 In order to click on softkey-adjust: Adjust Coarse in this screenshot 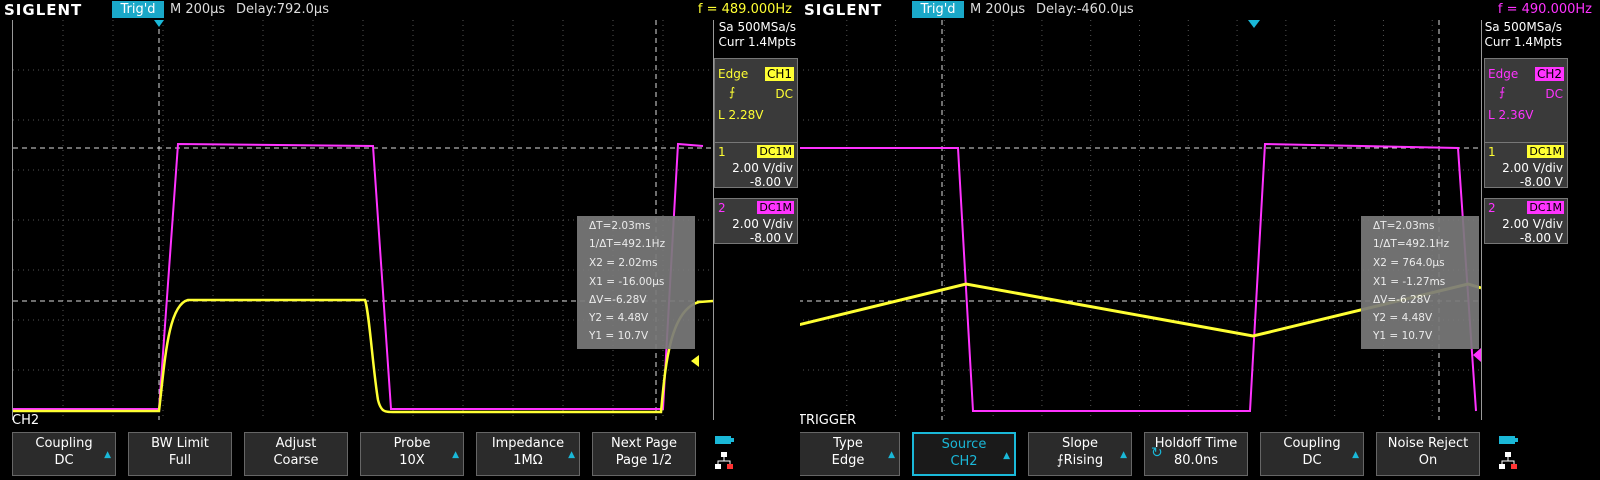, I will do `click(296, 454)`.